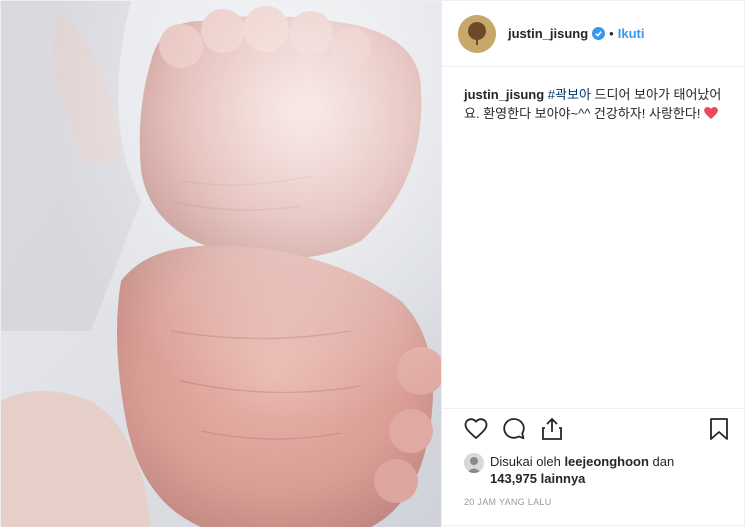 The height and width of the screenshot is (527, 745). Describe the element at coordinates (631, 33) in the screenshot. I see `follow-button: Ikuti` at that location.